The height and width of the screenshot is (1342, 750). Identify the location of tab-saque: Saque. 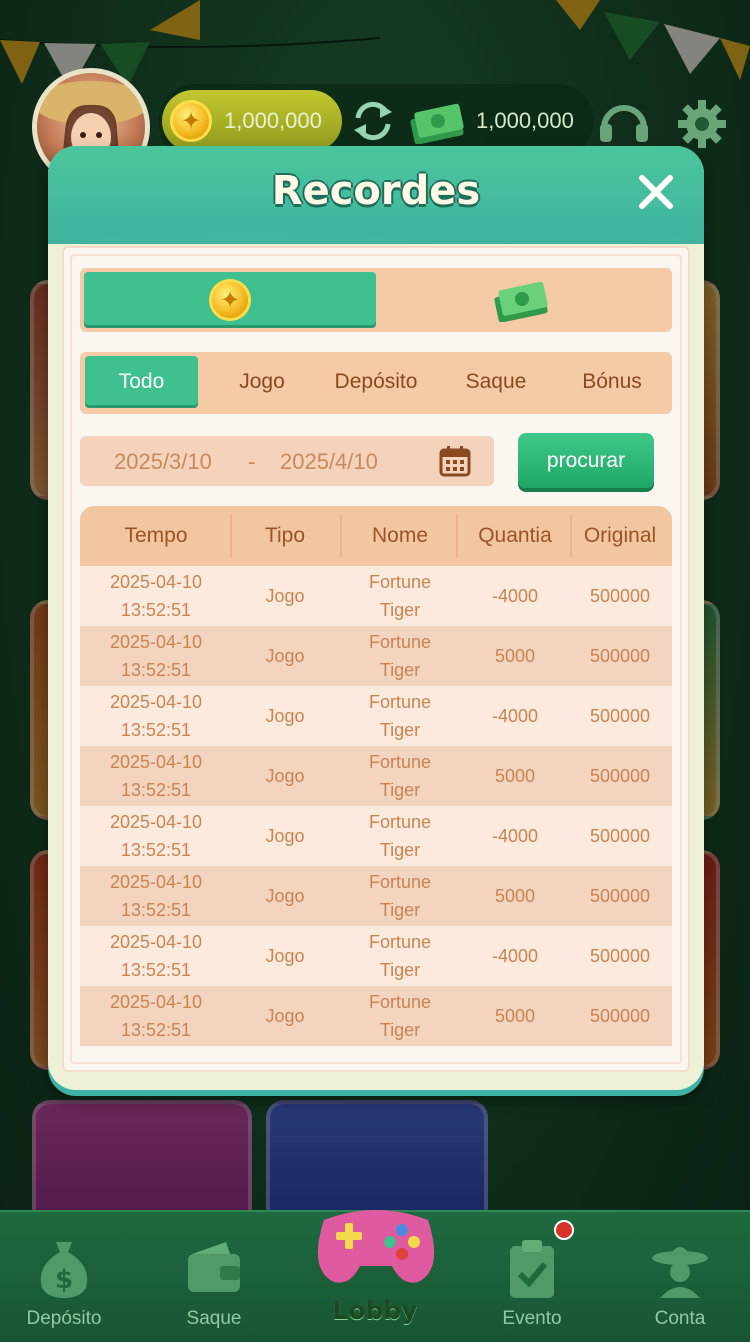
(496, 382).